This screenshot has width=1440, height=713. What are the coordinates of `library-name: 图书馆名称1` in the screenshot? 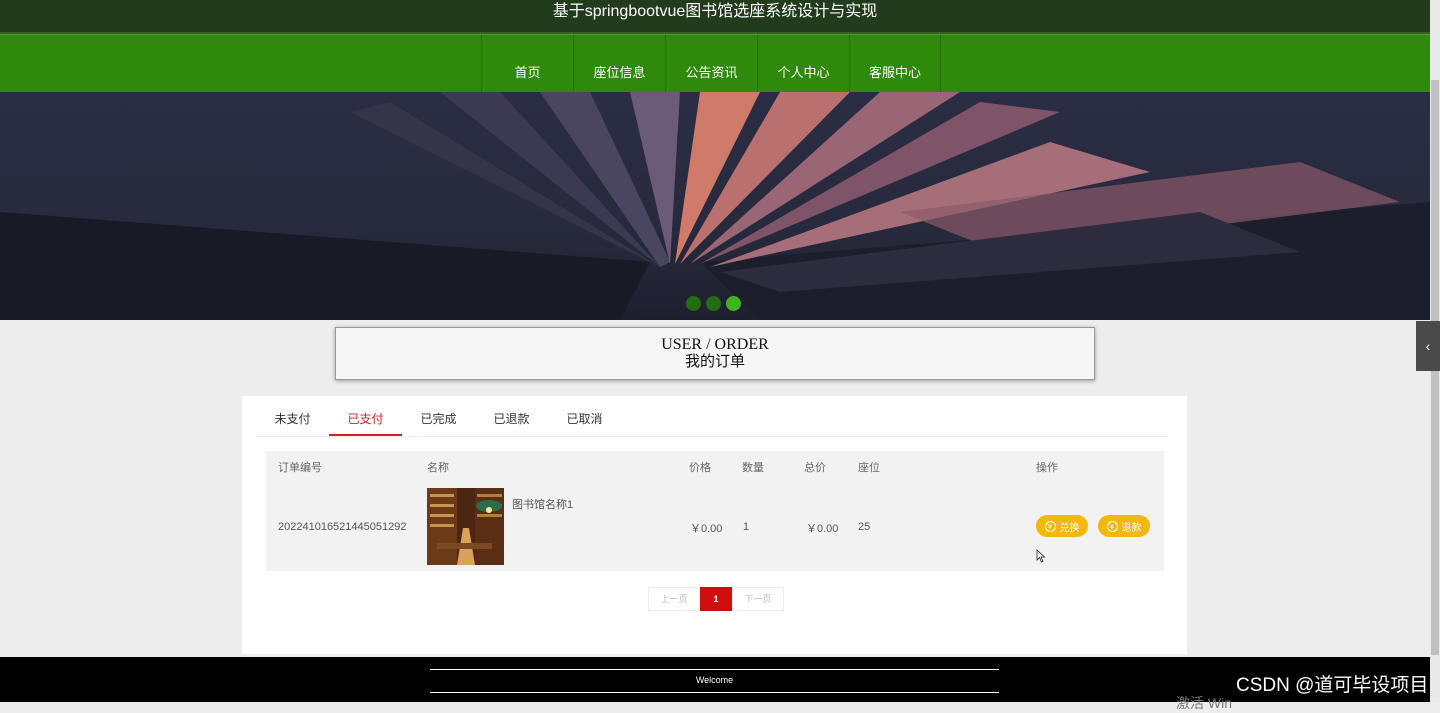 It's located at (542, 504).